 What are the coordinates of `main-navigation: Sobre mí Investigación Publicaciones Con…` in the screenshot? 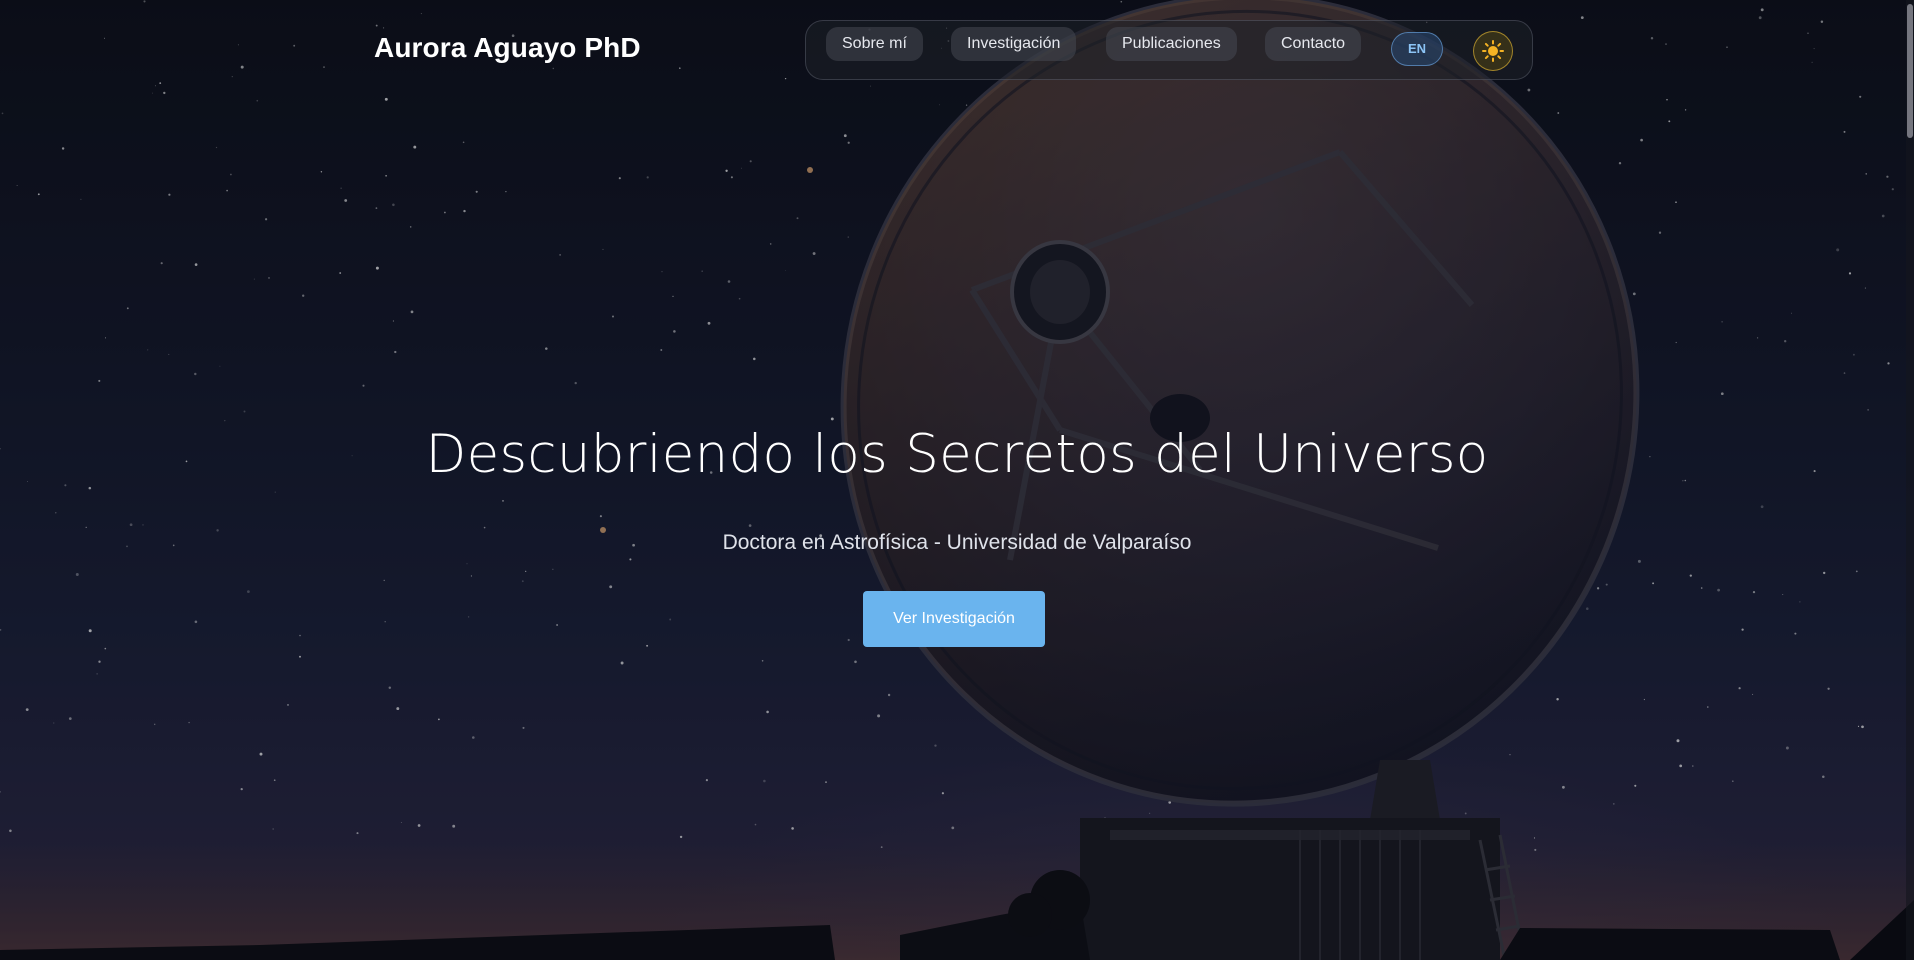 It's located at (1169, 50).